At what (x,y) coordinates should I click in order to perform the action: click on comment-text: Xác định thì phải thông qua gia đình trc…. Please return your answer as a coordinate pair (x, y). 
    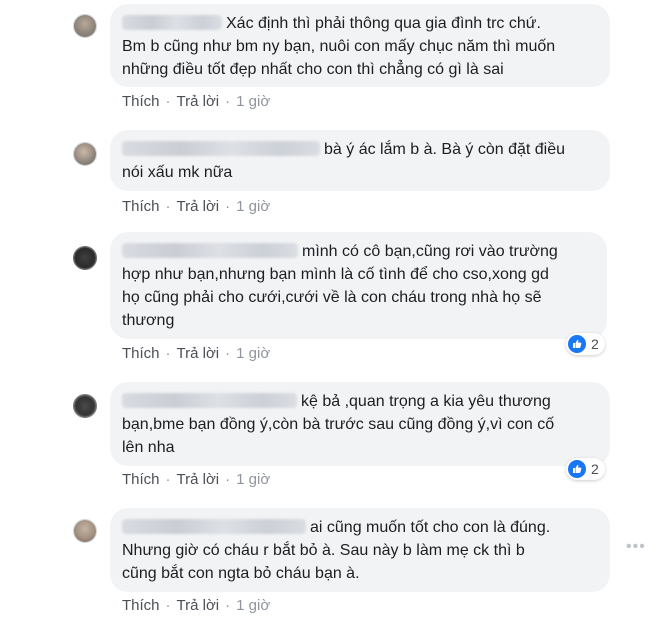
    Looking at the image, I should click on (383, 23).